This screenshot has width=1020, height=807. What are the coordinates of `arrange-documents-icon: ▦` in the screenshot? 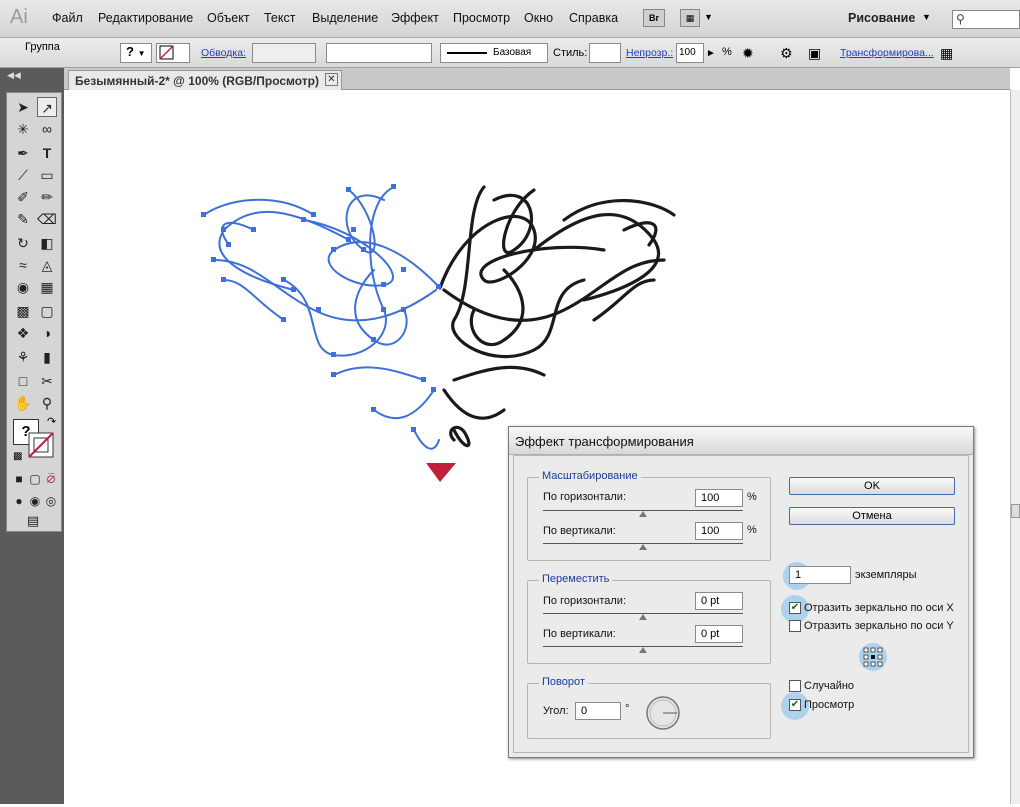 It's located at (690, 18).